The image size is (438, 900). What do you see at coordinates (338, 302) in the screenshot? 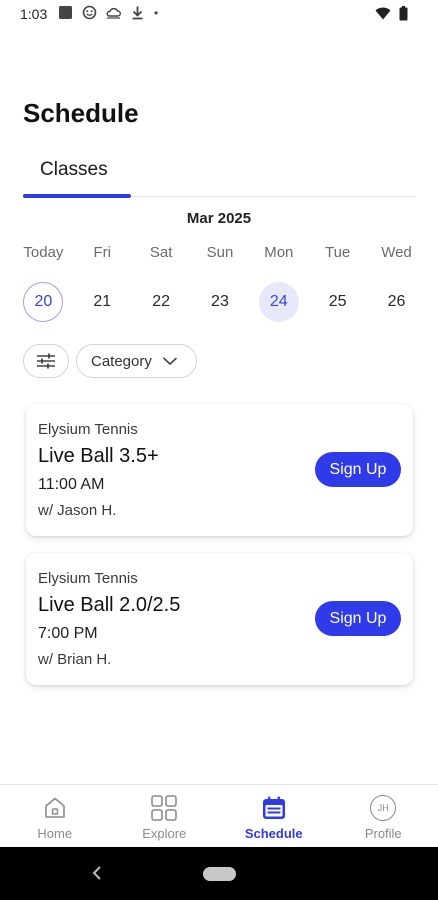
I see `date-button: 25` at bounding box center [338, 302].